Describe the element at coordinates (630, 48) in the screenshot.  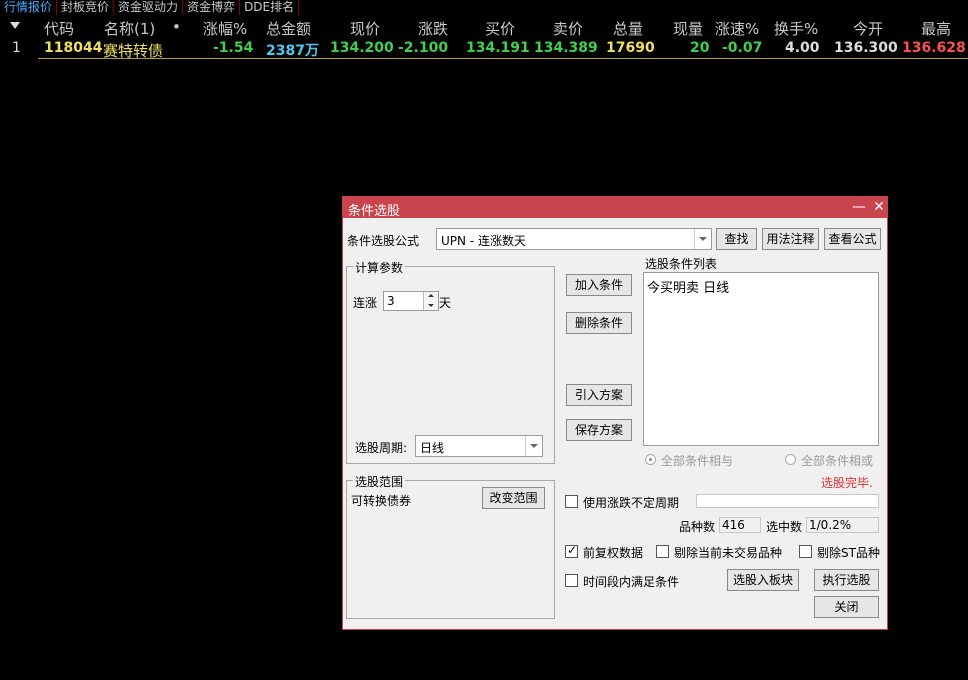
I see `row-volume: 17690` at that location.